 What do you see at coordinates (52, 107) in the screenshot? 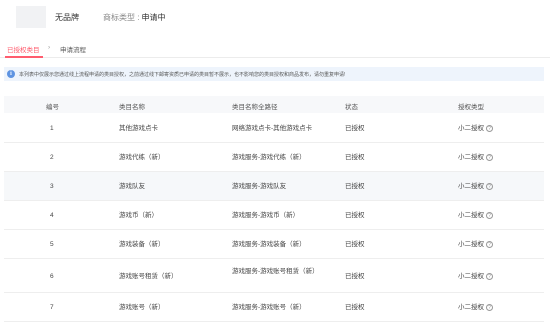
I see `column-header-number: 编号` at bounding box center [52, 107].